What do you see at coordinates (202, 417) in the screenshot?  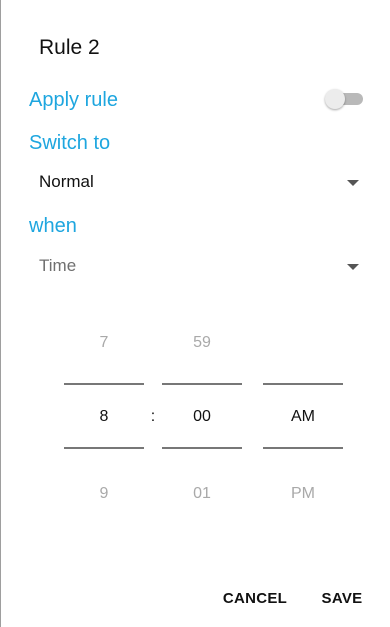 I see `minute-selected: 00` at bounding box center [202, 417].